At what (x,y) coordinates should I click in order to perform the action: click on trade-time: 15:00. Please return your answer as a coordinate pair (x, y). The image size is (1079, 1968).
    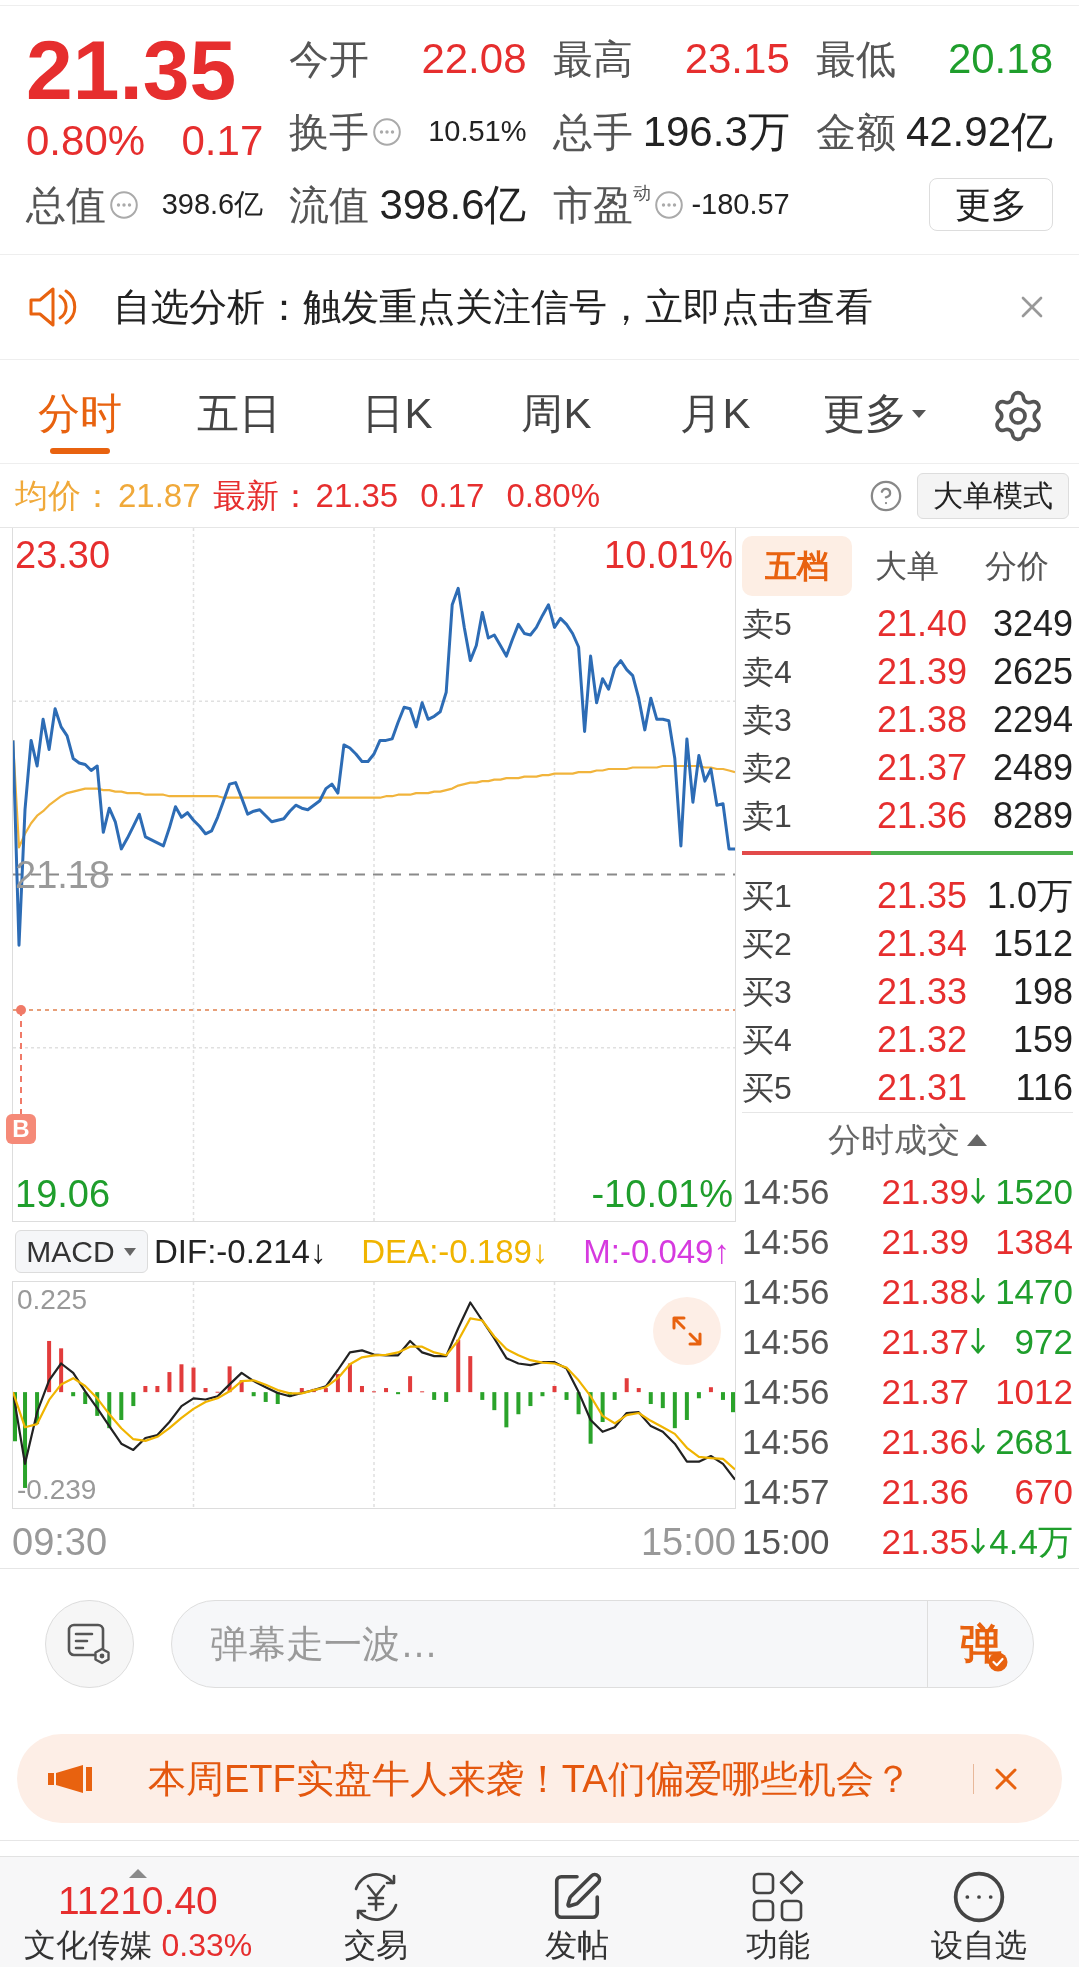
    Looking at the image, I should click on (786, 1541).